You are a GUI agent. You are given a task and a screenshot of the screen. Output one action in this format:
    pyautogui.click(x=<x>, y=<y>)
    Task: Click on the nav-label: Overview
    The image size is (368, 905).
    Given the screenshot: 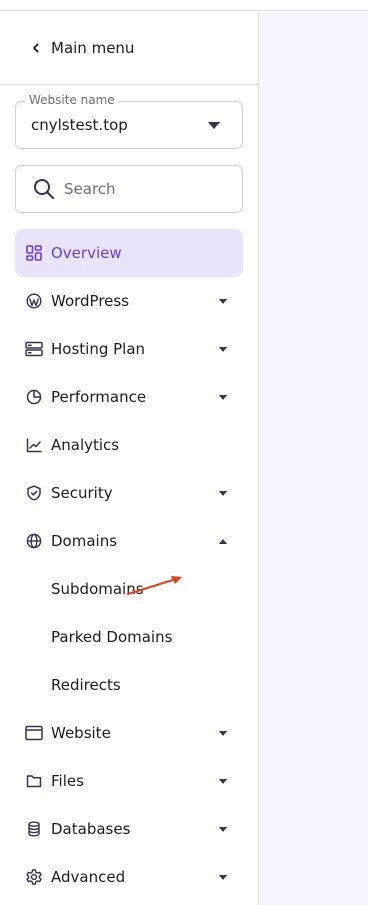 What is the action you would take?
    pyautogui.click(x=86, y=253)
    